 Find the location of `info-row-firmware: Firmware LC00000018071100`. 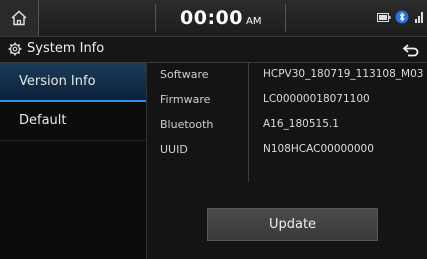

info-row-firmware: Firmware LC00000018071100 is located at coordinates (287, 100).